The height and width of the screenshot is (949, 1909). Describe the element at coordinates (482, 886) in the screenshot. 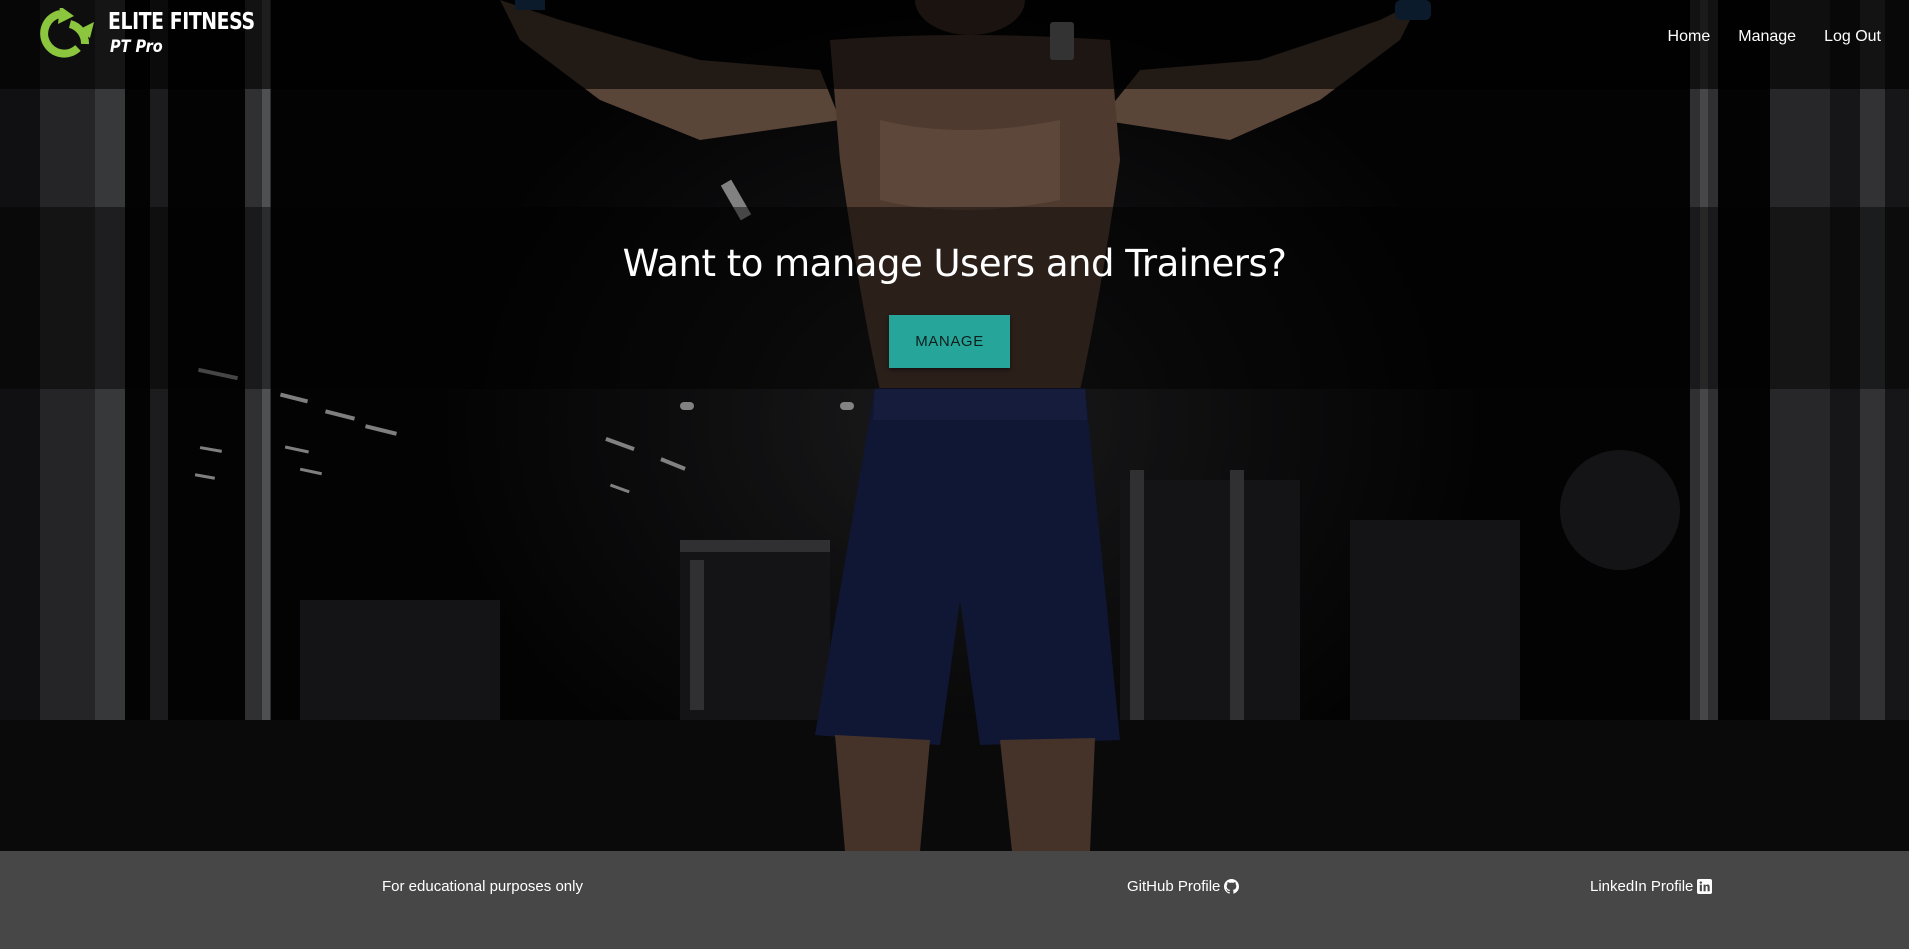

I see `footer-disclaimer: For educational purposes only` at that location.